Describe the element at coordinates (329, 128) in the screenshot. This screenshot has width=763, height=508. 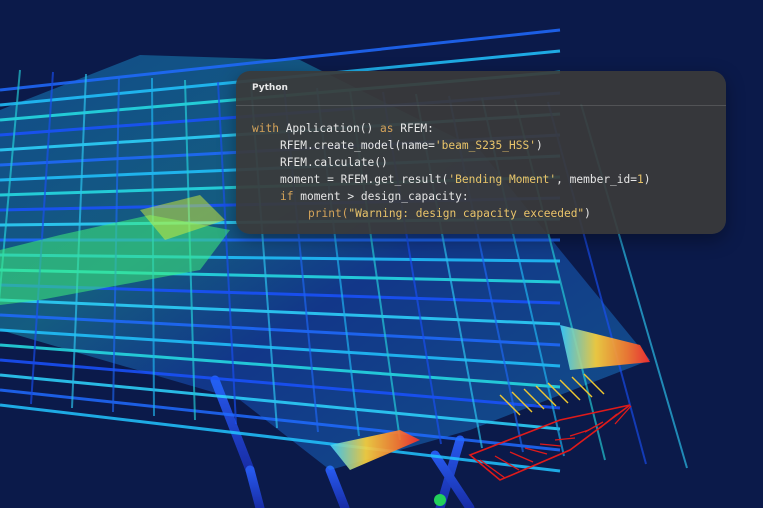
I see `code-token: Application()` at that location.